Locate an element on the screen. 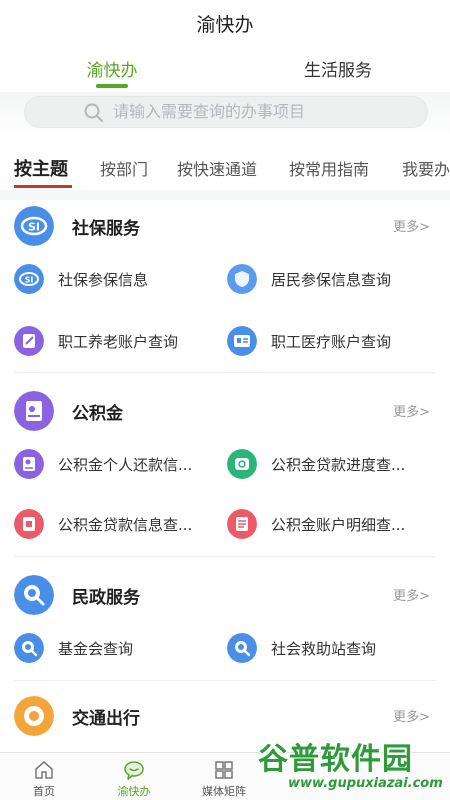  loan-info-icon is located at coordinates (29, 524).